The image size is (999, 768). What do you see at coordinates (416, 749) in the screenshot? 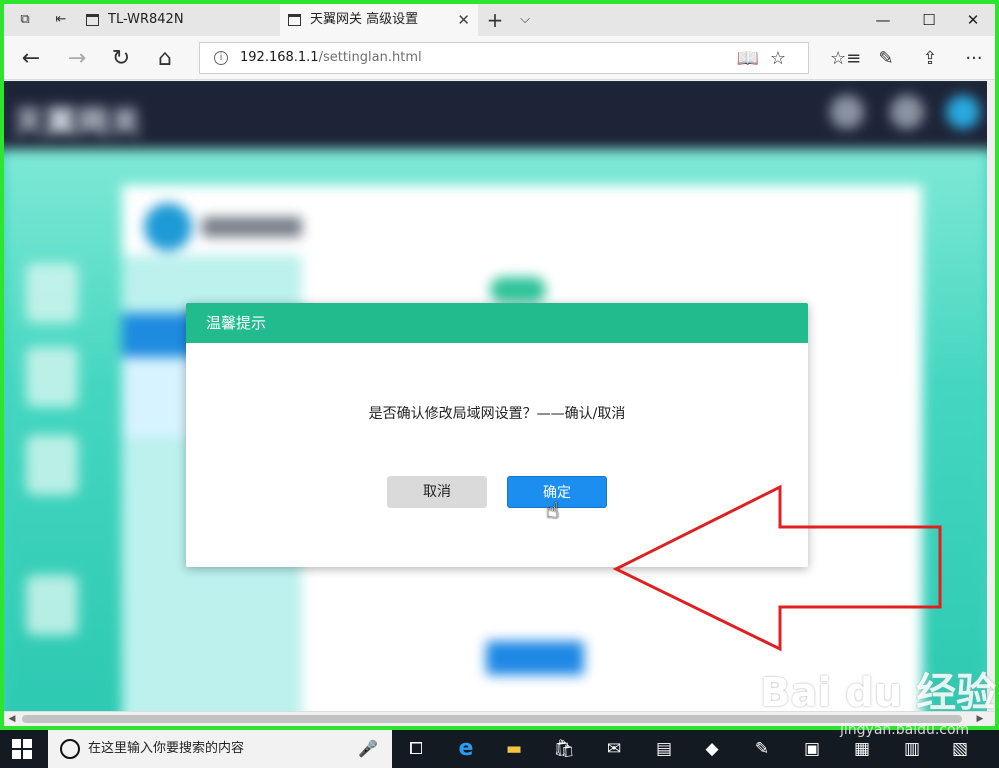
I see `task-view-icon: ⧠` at bounding box center [416, 749].